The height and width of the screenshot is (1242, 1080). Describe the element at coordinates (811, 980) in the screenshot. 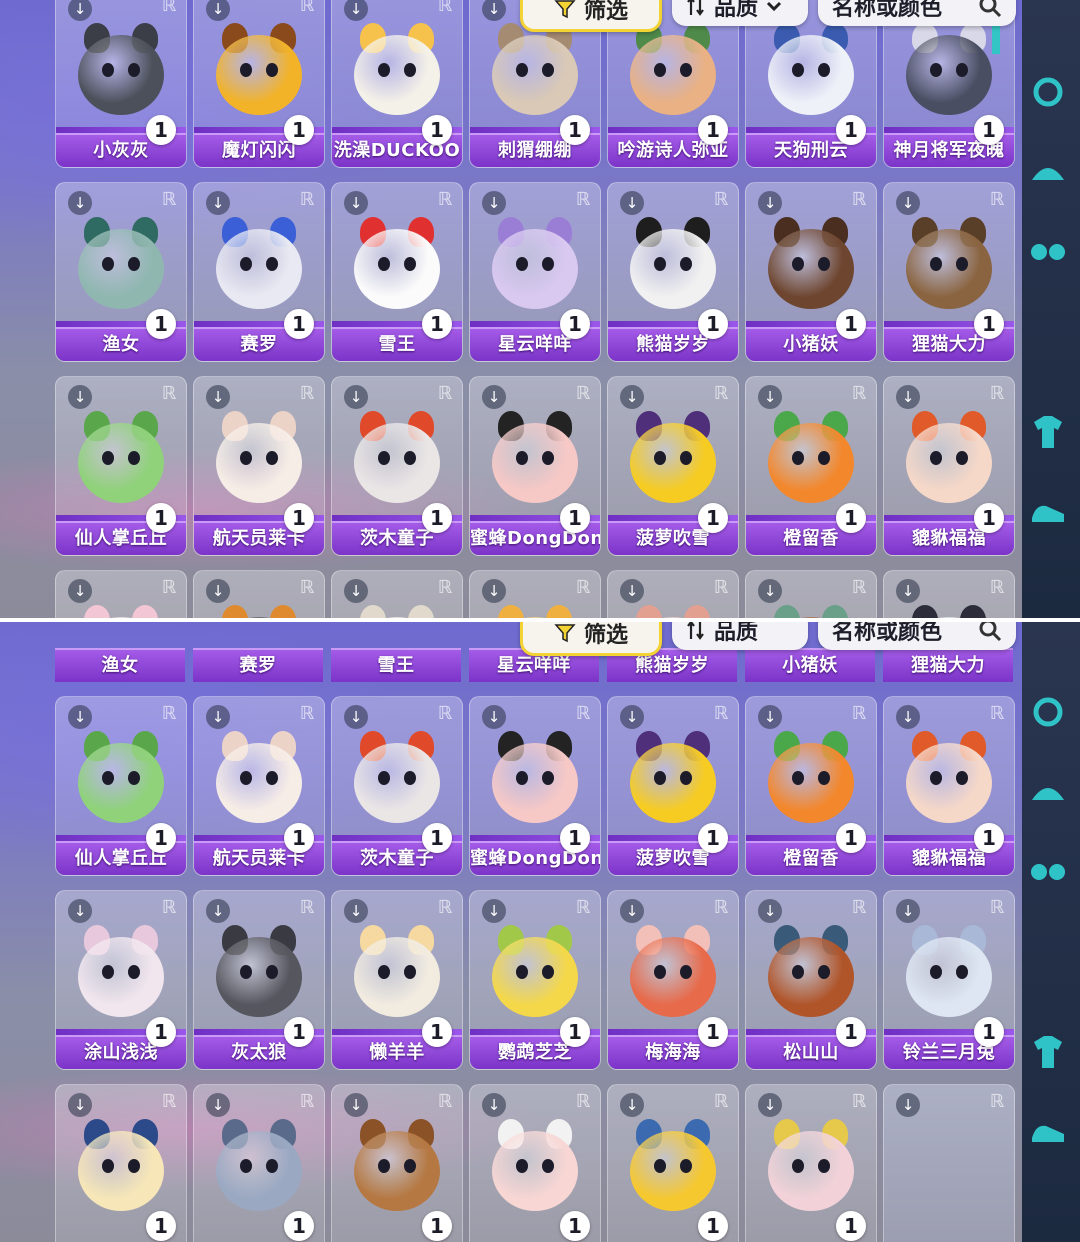

I see `figure-card: ↓ ℝ 1 松山山` at that location.